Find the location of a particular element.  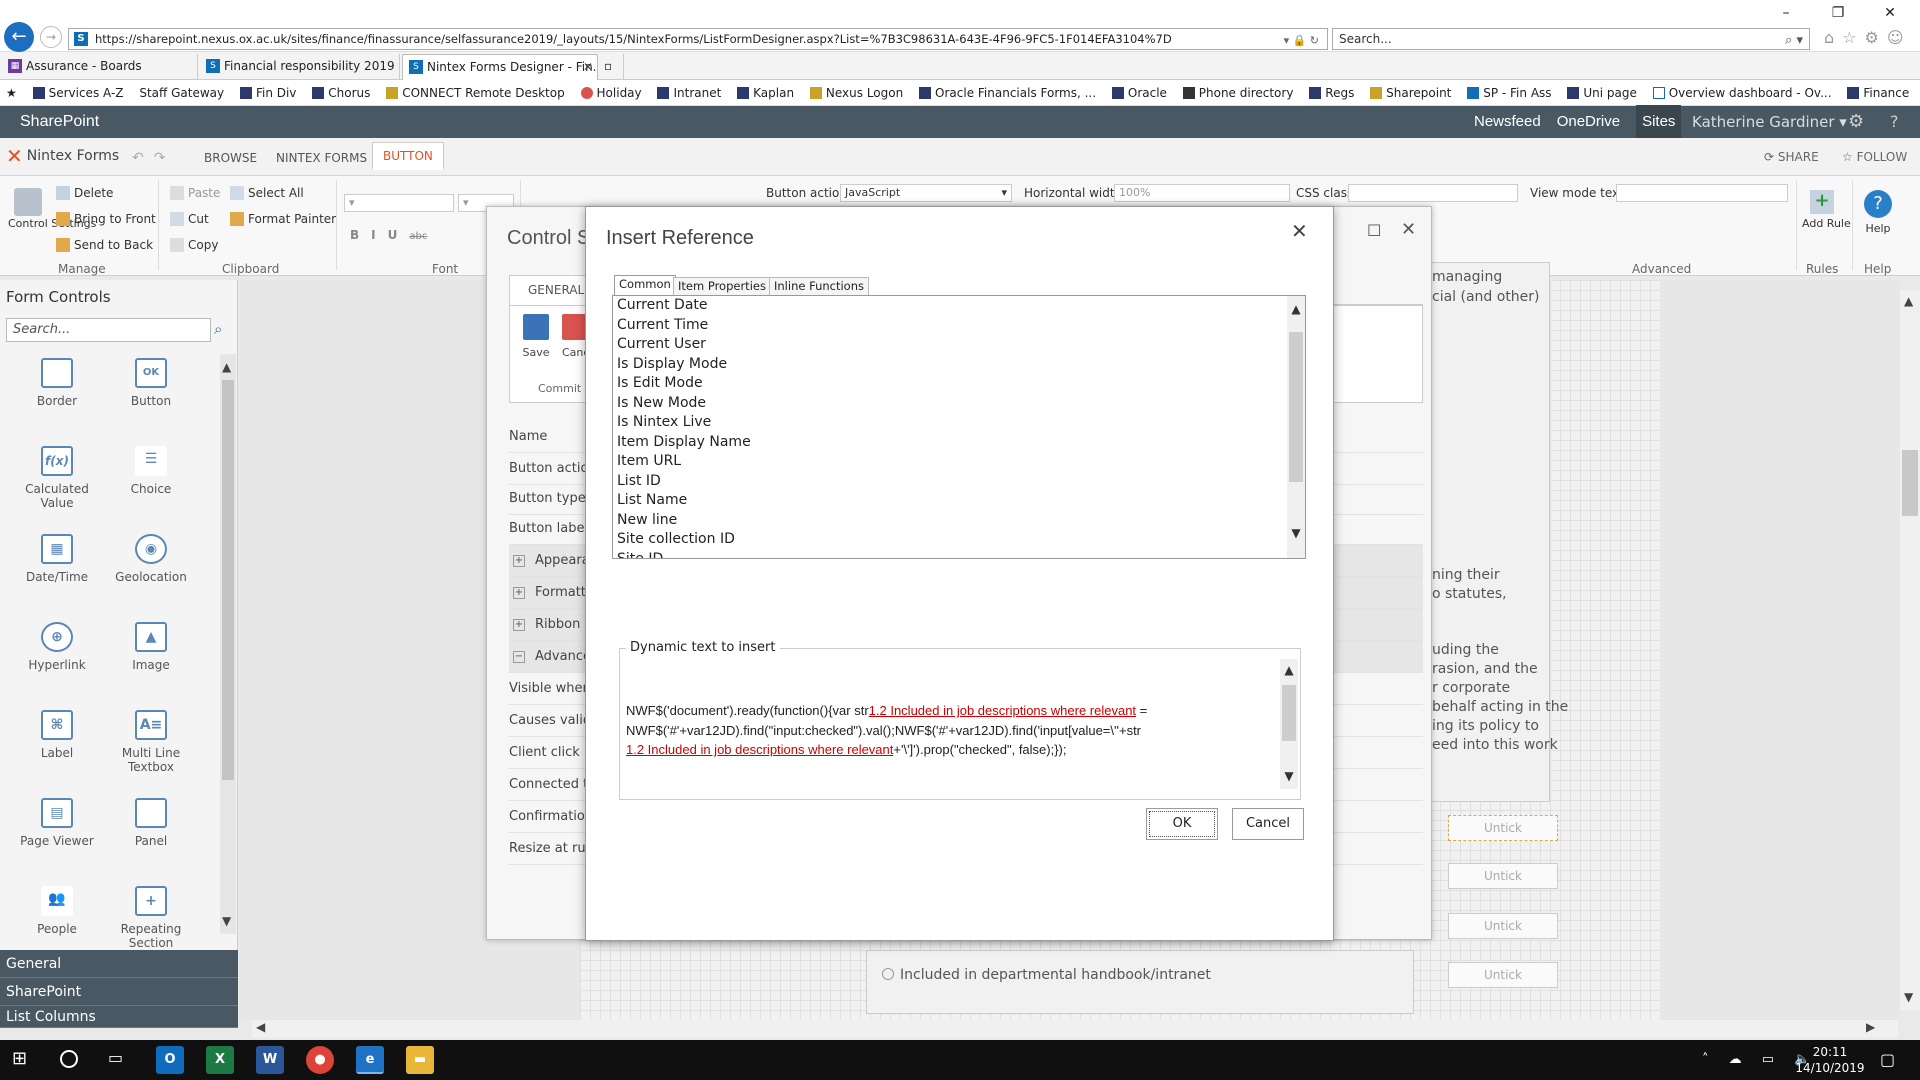

canvas-scroll-thumb is located at coordinates (1910, 483).